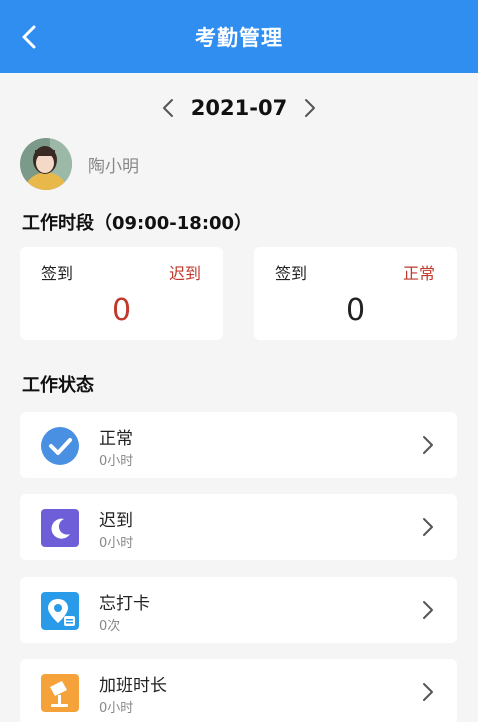 The image size is (478, 722). What do you see at coordinates (238, 610) in the screenshot?
I see `status-item-missed-punch: 忘打卡 0次` at bounding box center [238, 610].